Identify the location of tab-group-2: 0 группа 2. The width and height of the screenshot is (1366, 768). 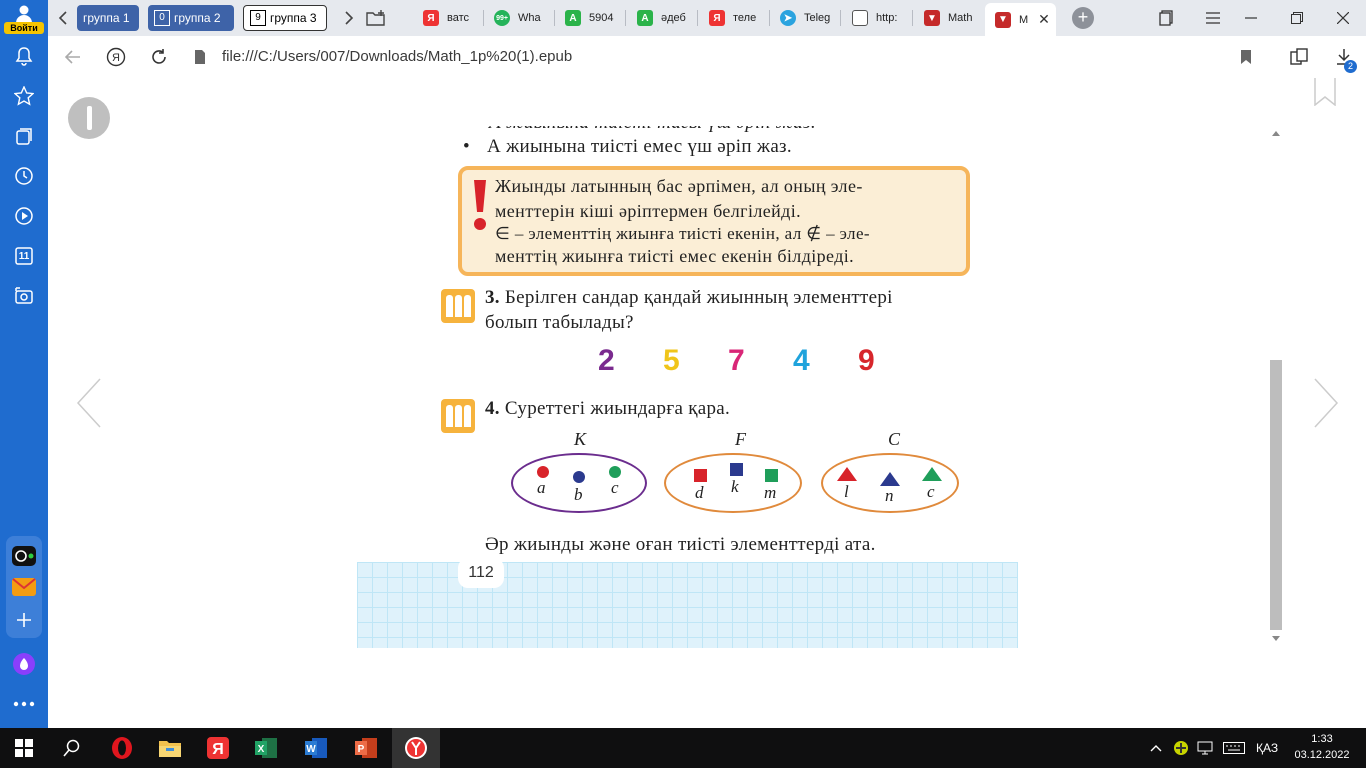
(191, 18).